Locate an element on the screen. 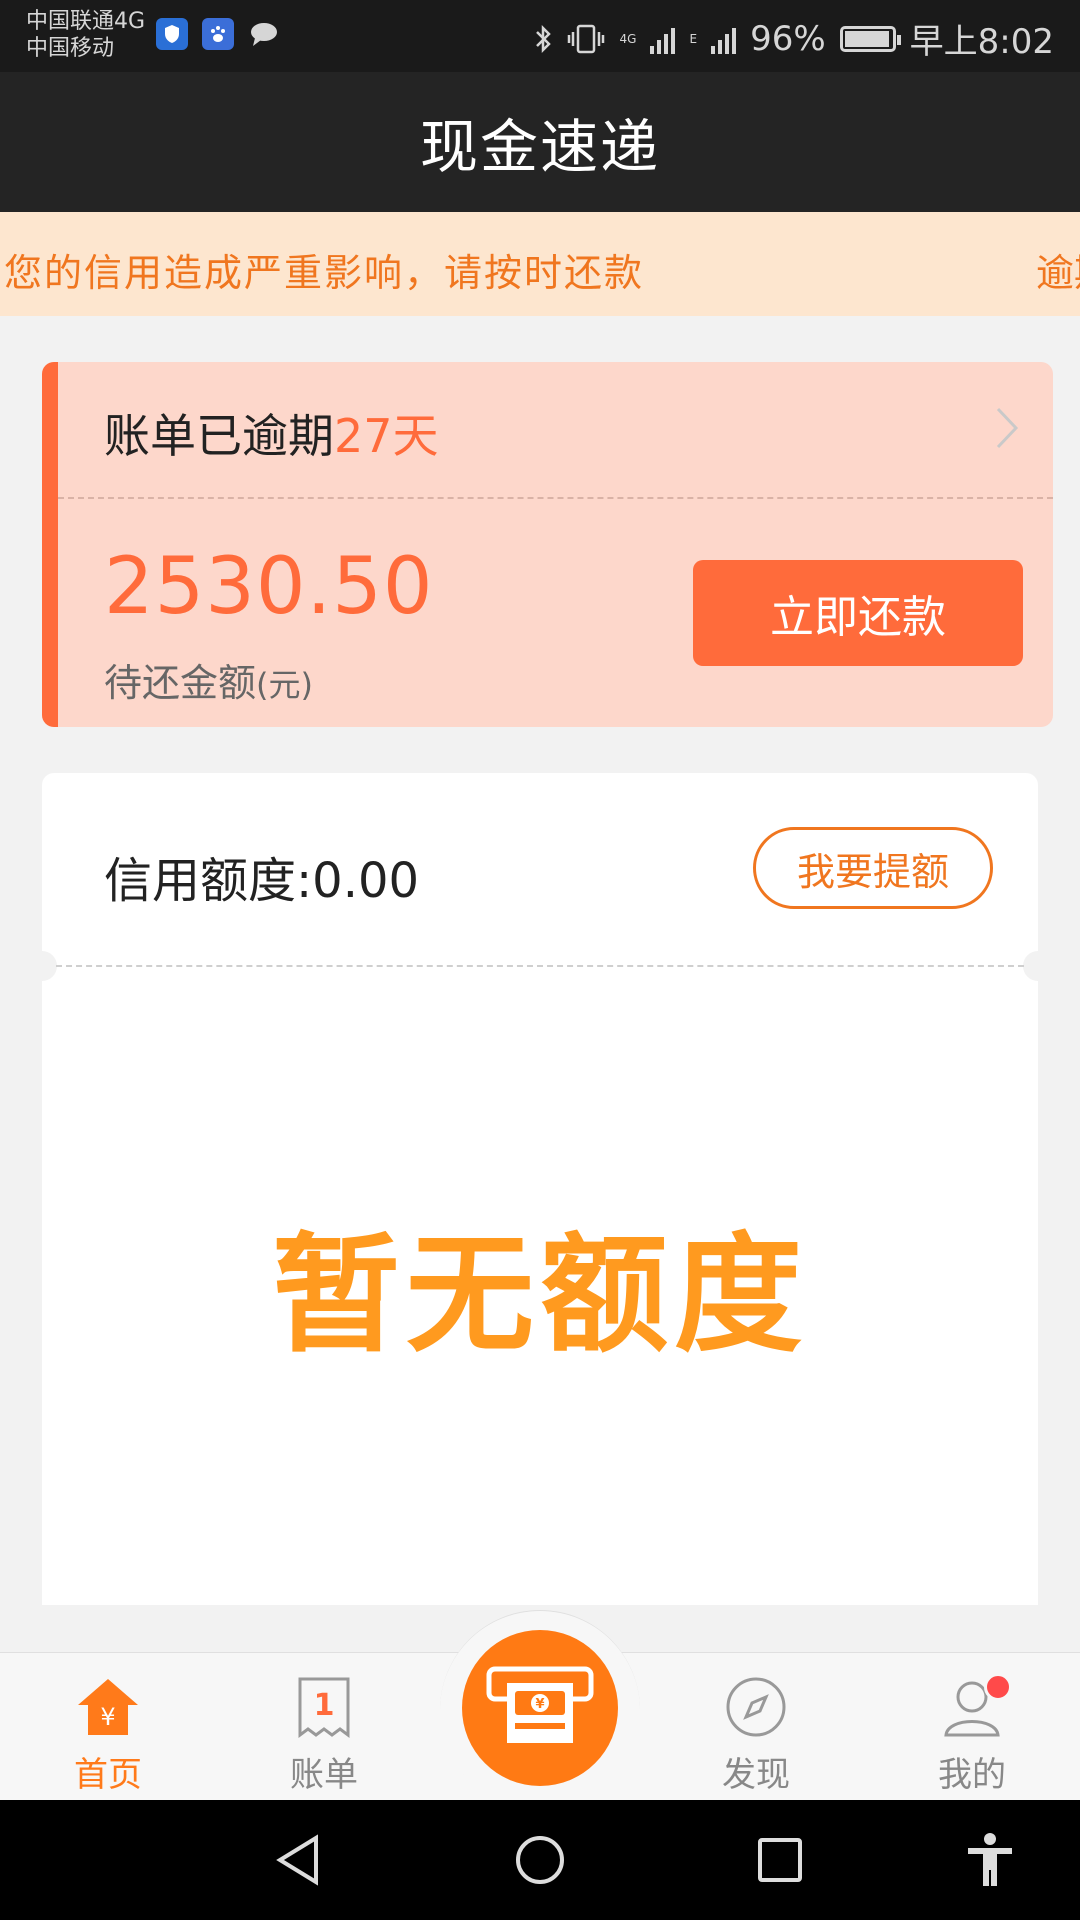  tab-label: 发现 is located at coordinates (756, 1775).